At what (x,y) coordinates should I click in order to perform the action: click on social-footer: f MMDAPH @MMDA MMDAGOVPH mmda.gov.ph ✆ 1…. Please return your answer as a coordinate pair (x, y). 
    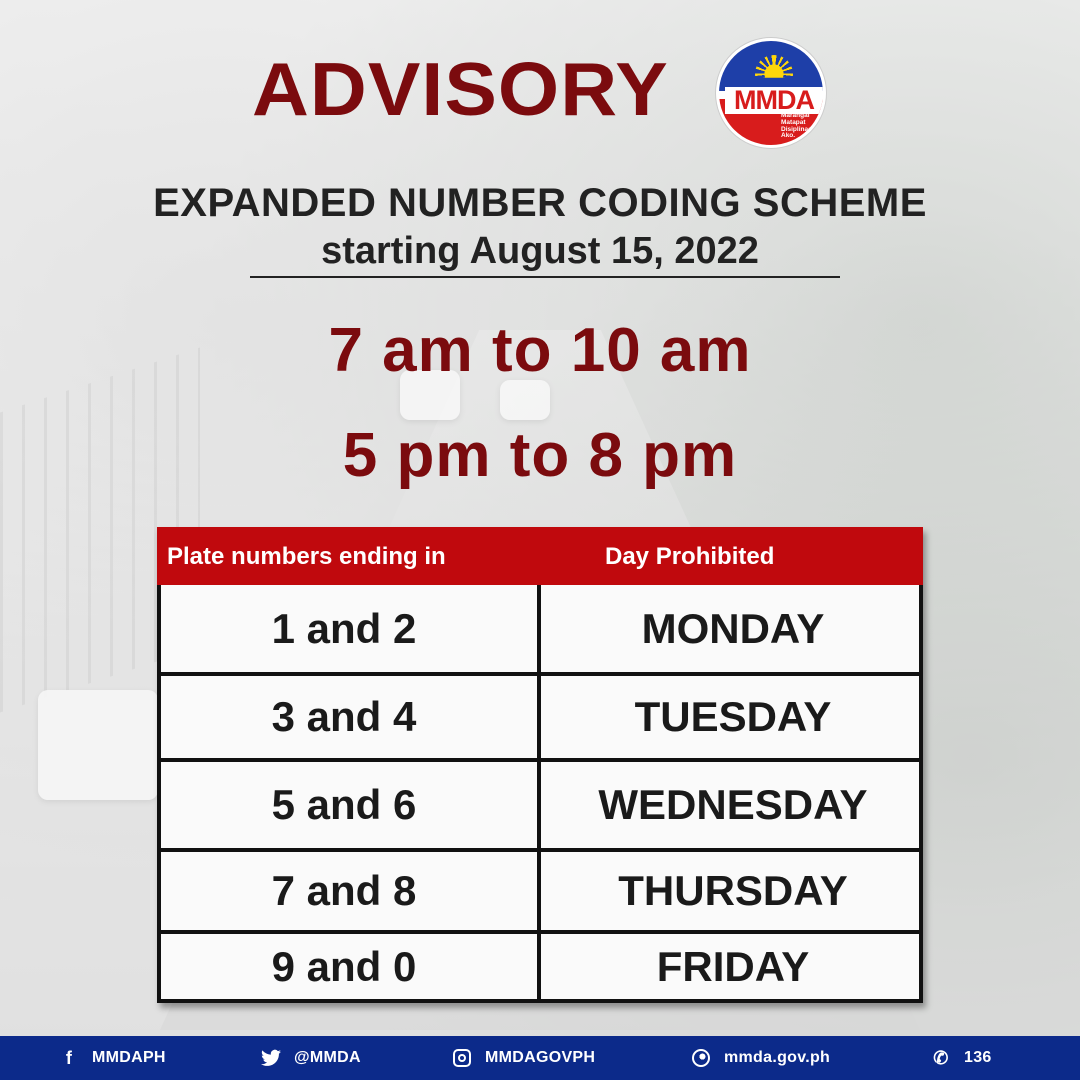
    Looking at the image, I should click on (540, 1058).